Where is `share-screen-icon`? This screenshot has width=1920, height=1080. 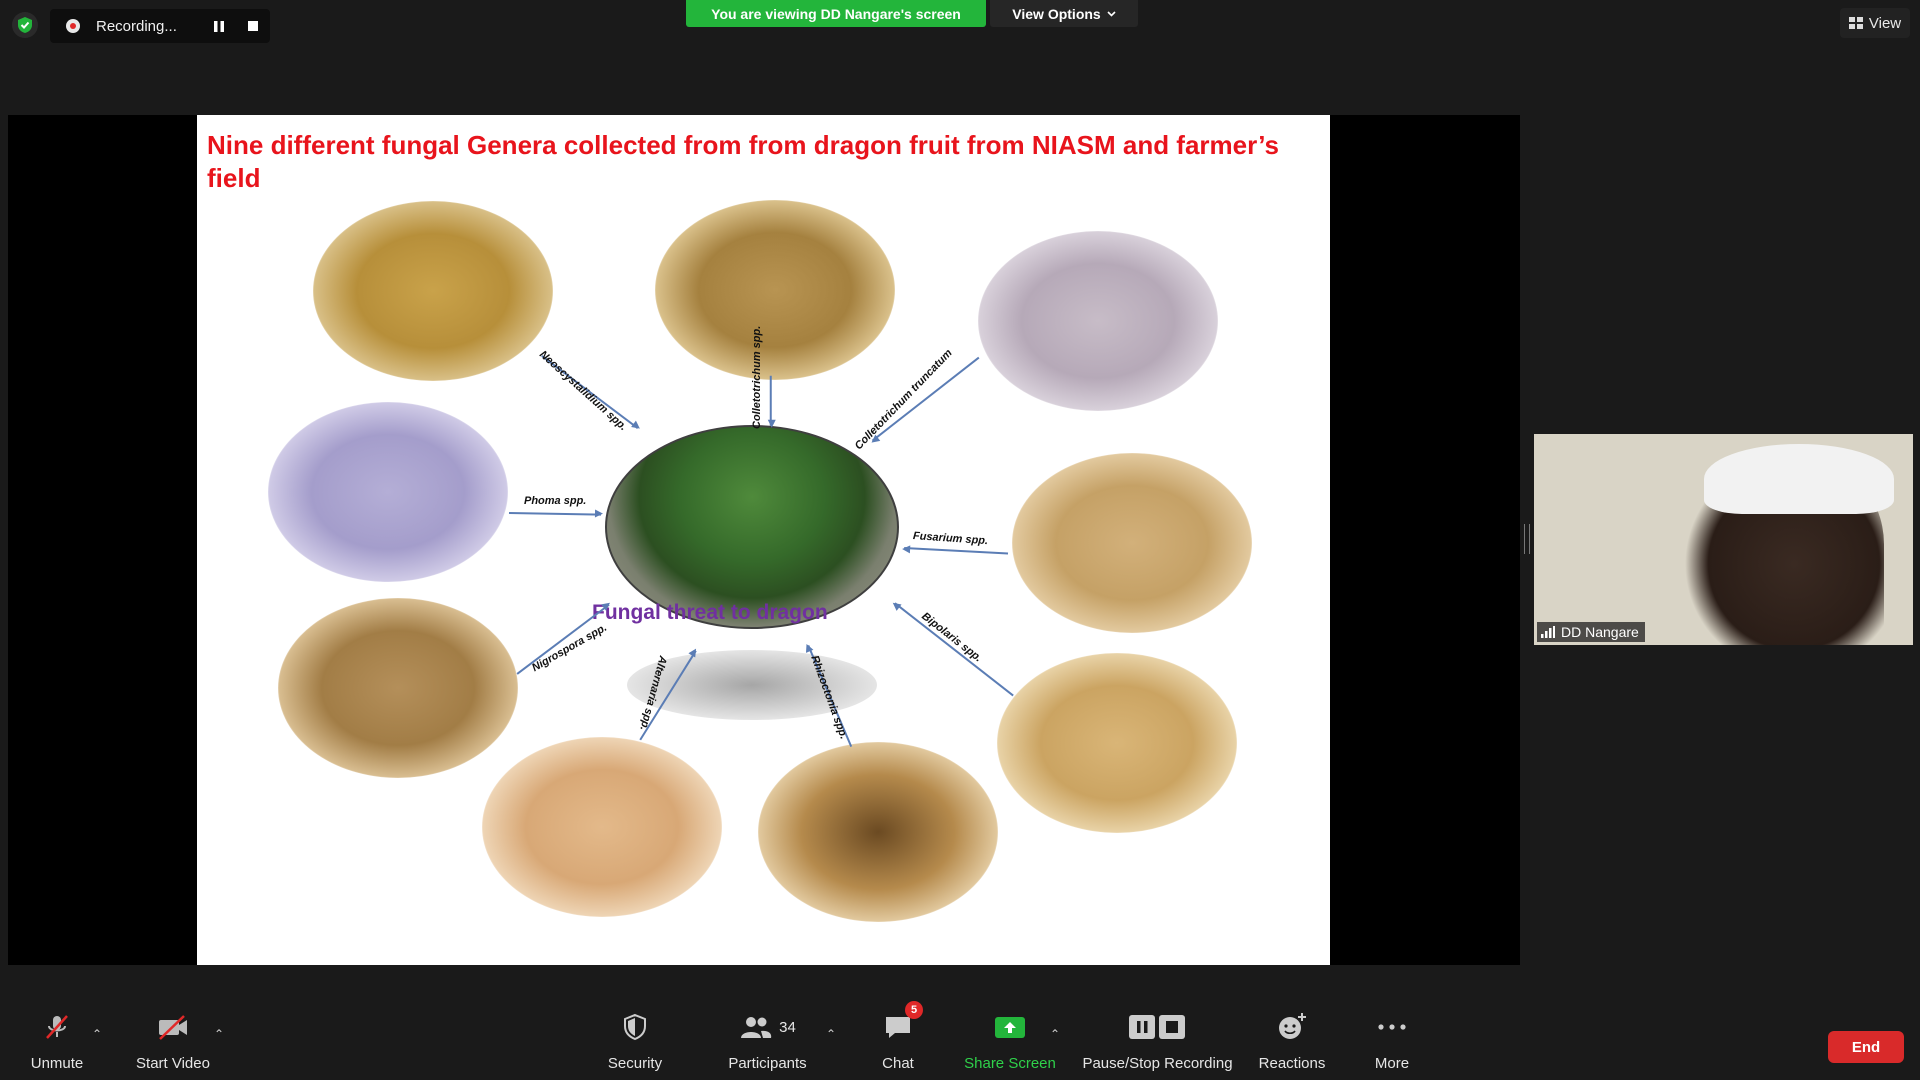 share-screen-icon is located at coordinates (1010, 1027).